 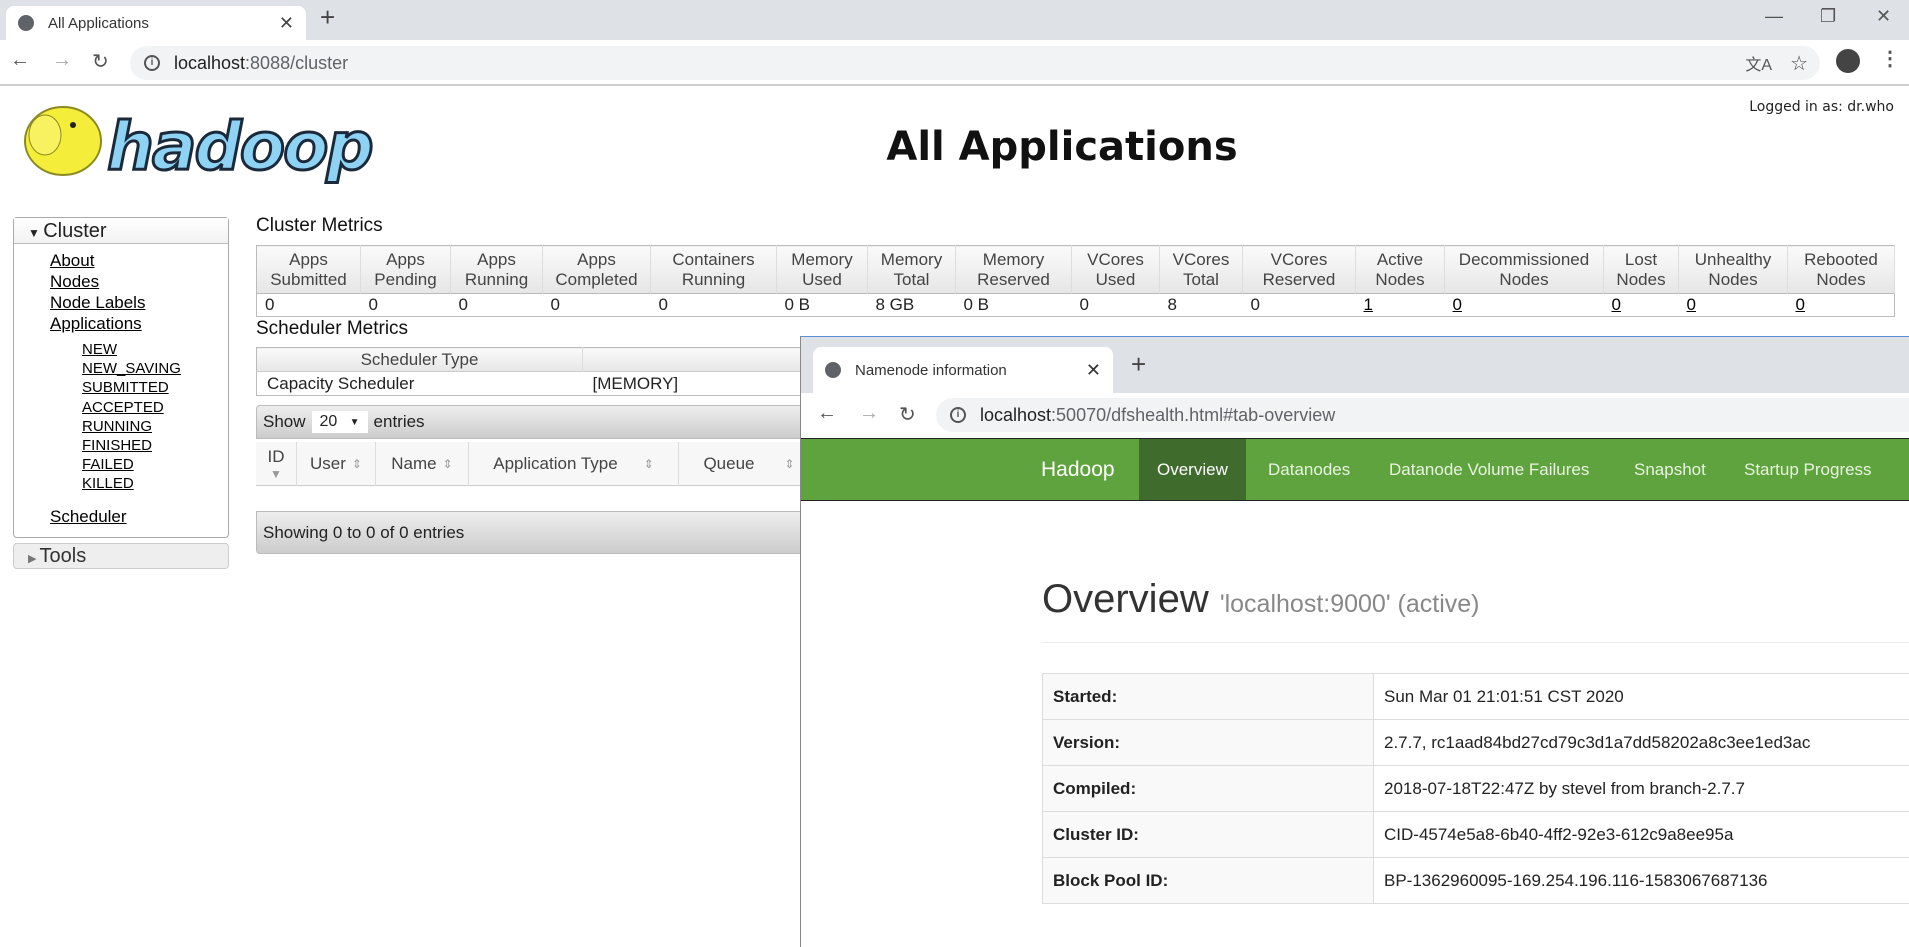 What do you see at coordinates (1733, 259) in the screenshot?
I see `metric-header-line: Unhealthy` at bounding box center [1733, 259].